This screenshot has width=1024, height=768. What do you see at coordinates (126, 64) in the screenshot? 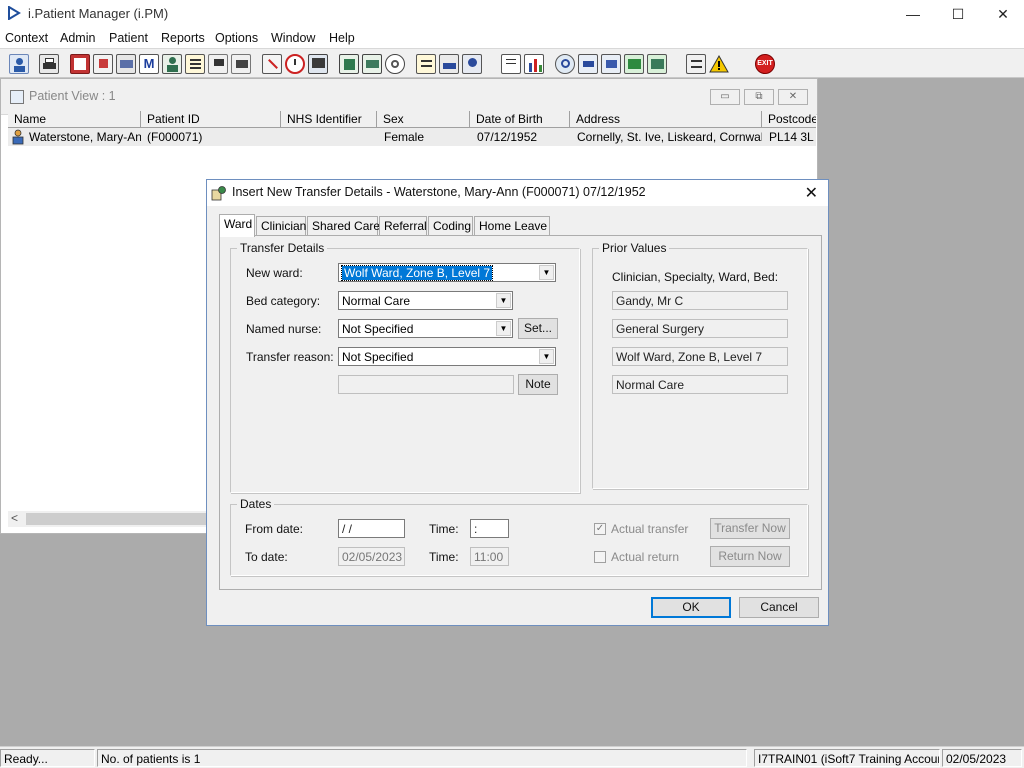
I see `scan-icon` at bounding box center [126, 64].